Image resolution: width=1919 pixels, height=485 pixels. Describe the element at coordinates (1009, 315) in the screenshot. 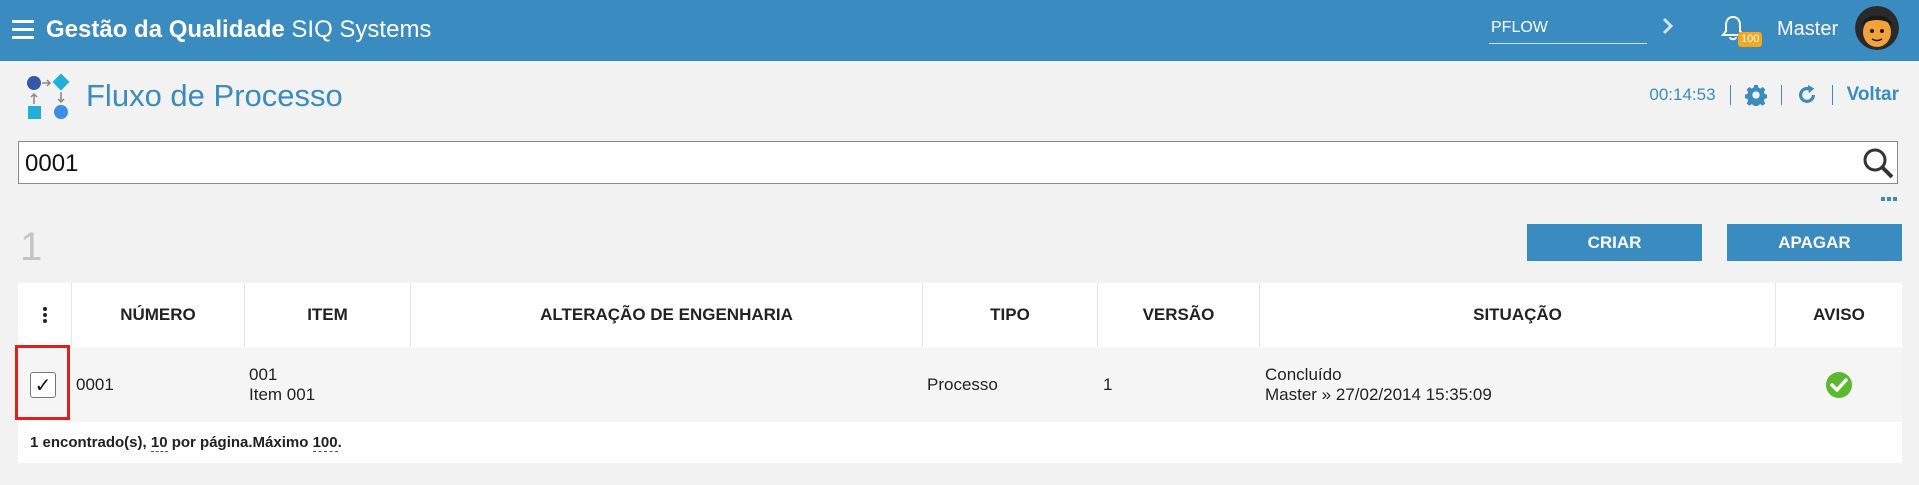

I see `column-header-tipo: TIPO` at that location.